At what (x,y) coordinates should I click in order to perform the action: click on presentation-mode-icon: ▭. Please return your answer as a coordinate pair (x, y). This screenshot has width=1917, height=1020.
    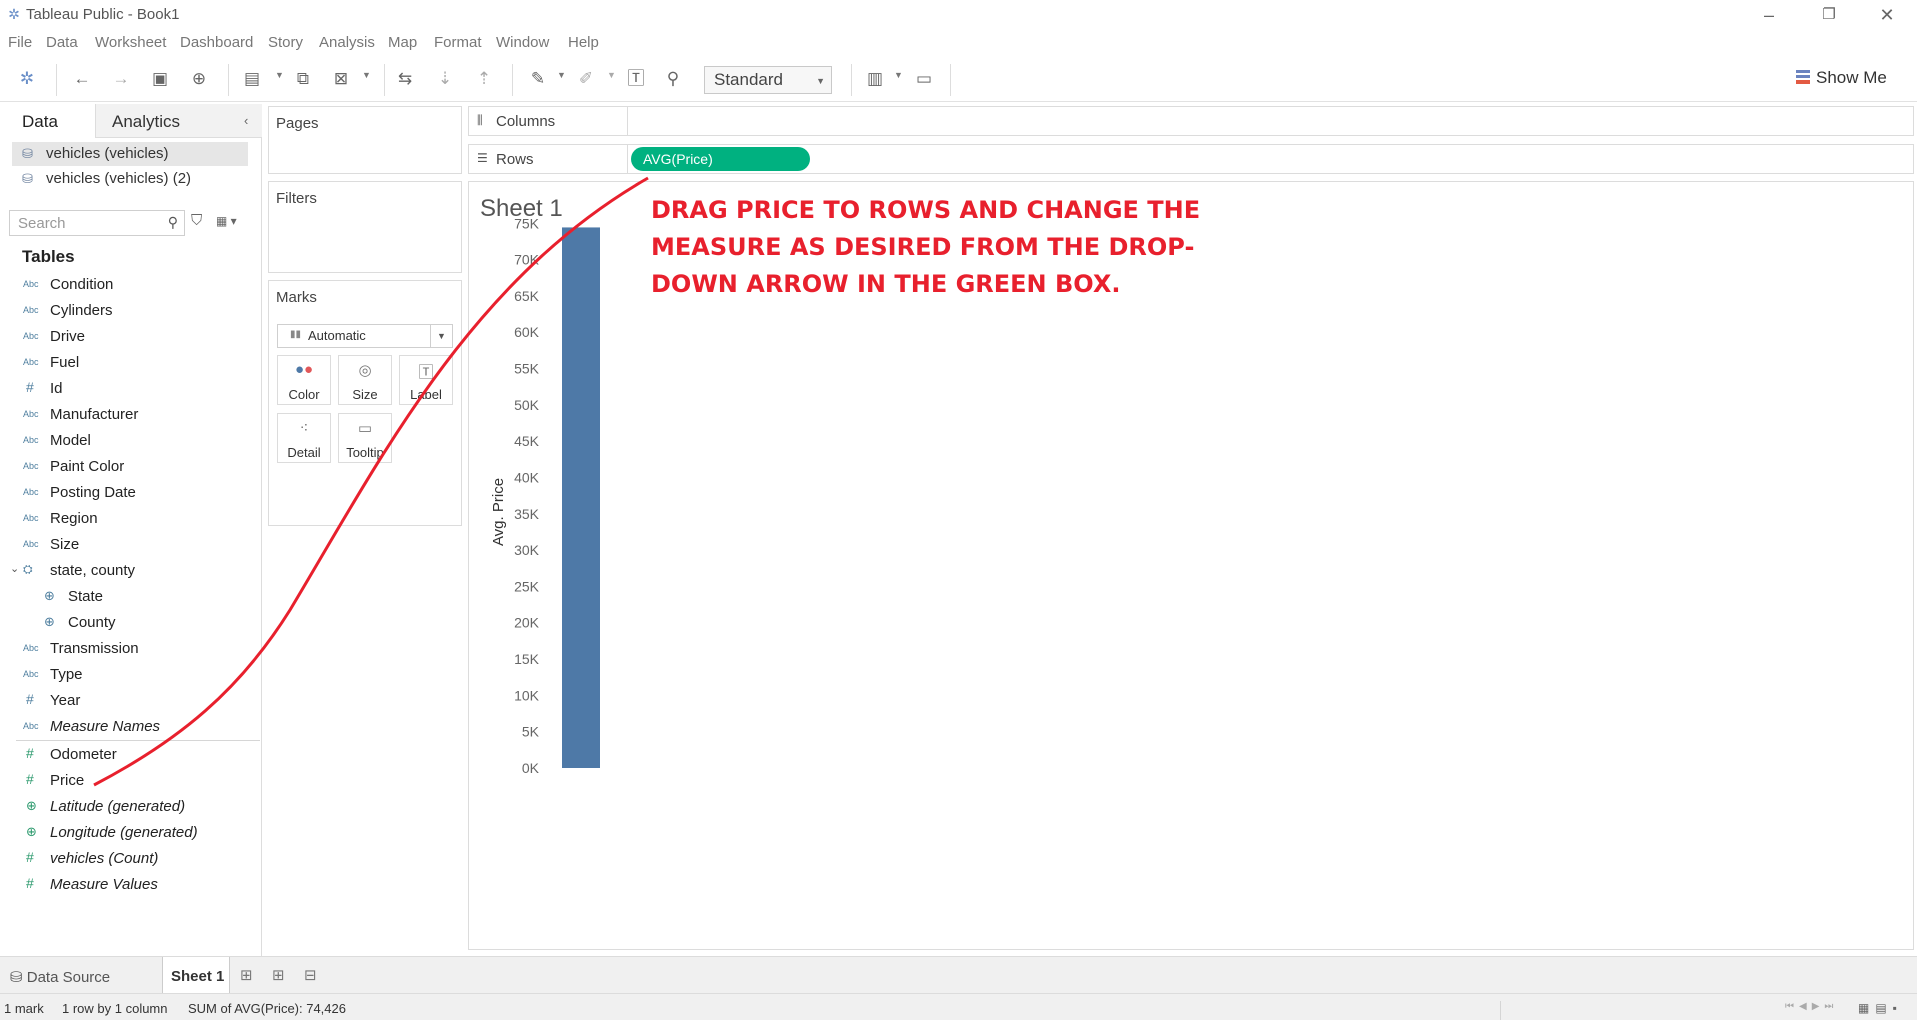
    Looking at the image, I should click on (924, 79).